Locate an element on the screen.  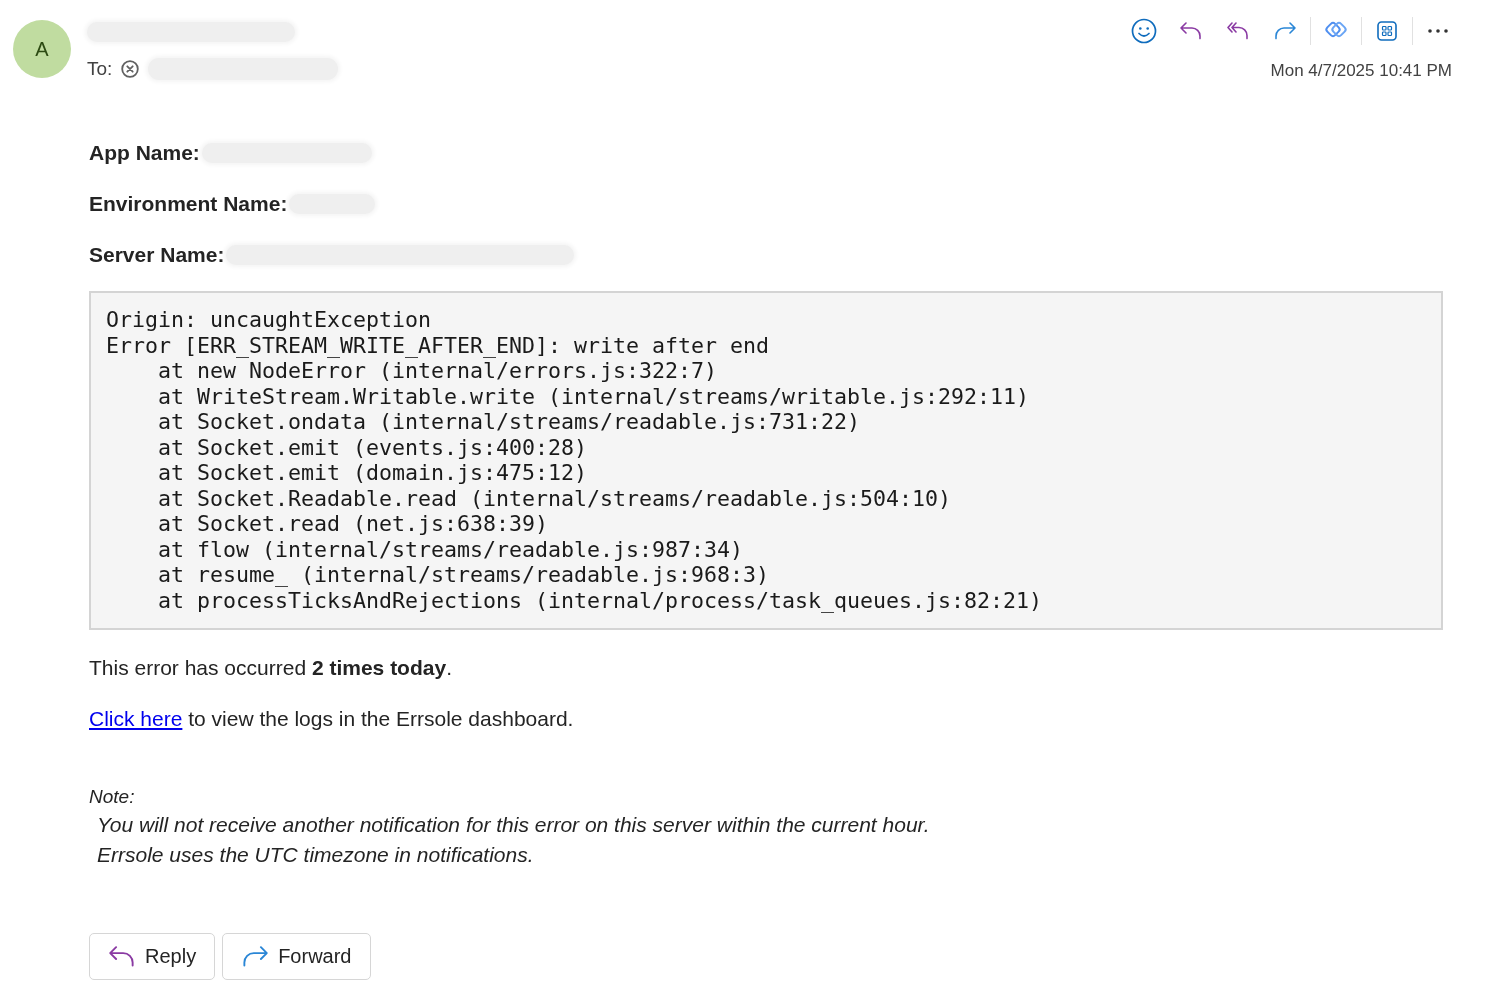
click-here-link: Click here is located at coordinates (136, 718).